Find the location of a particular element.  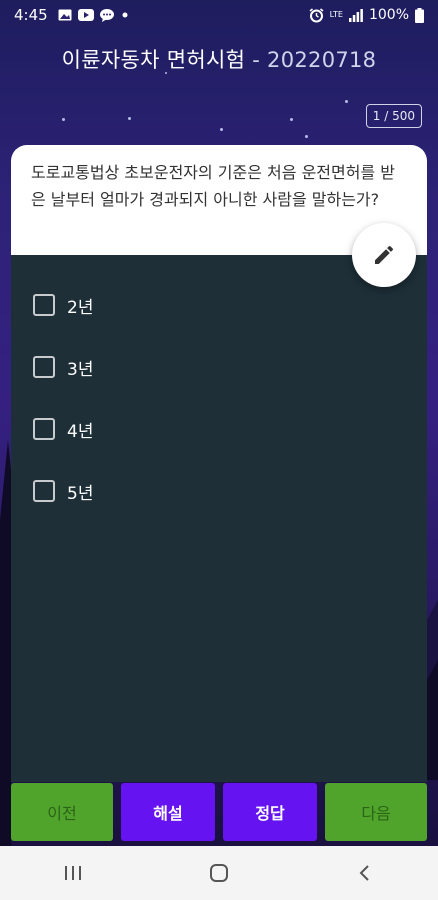

signal-icon is located at coordinates (355, 15).